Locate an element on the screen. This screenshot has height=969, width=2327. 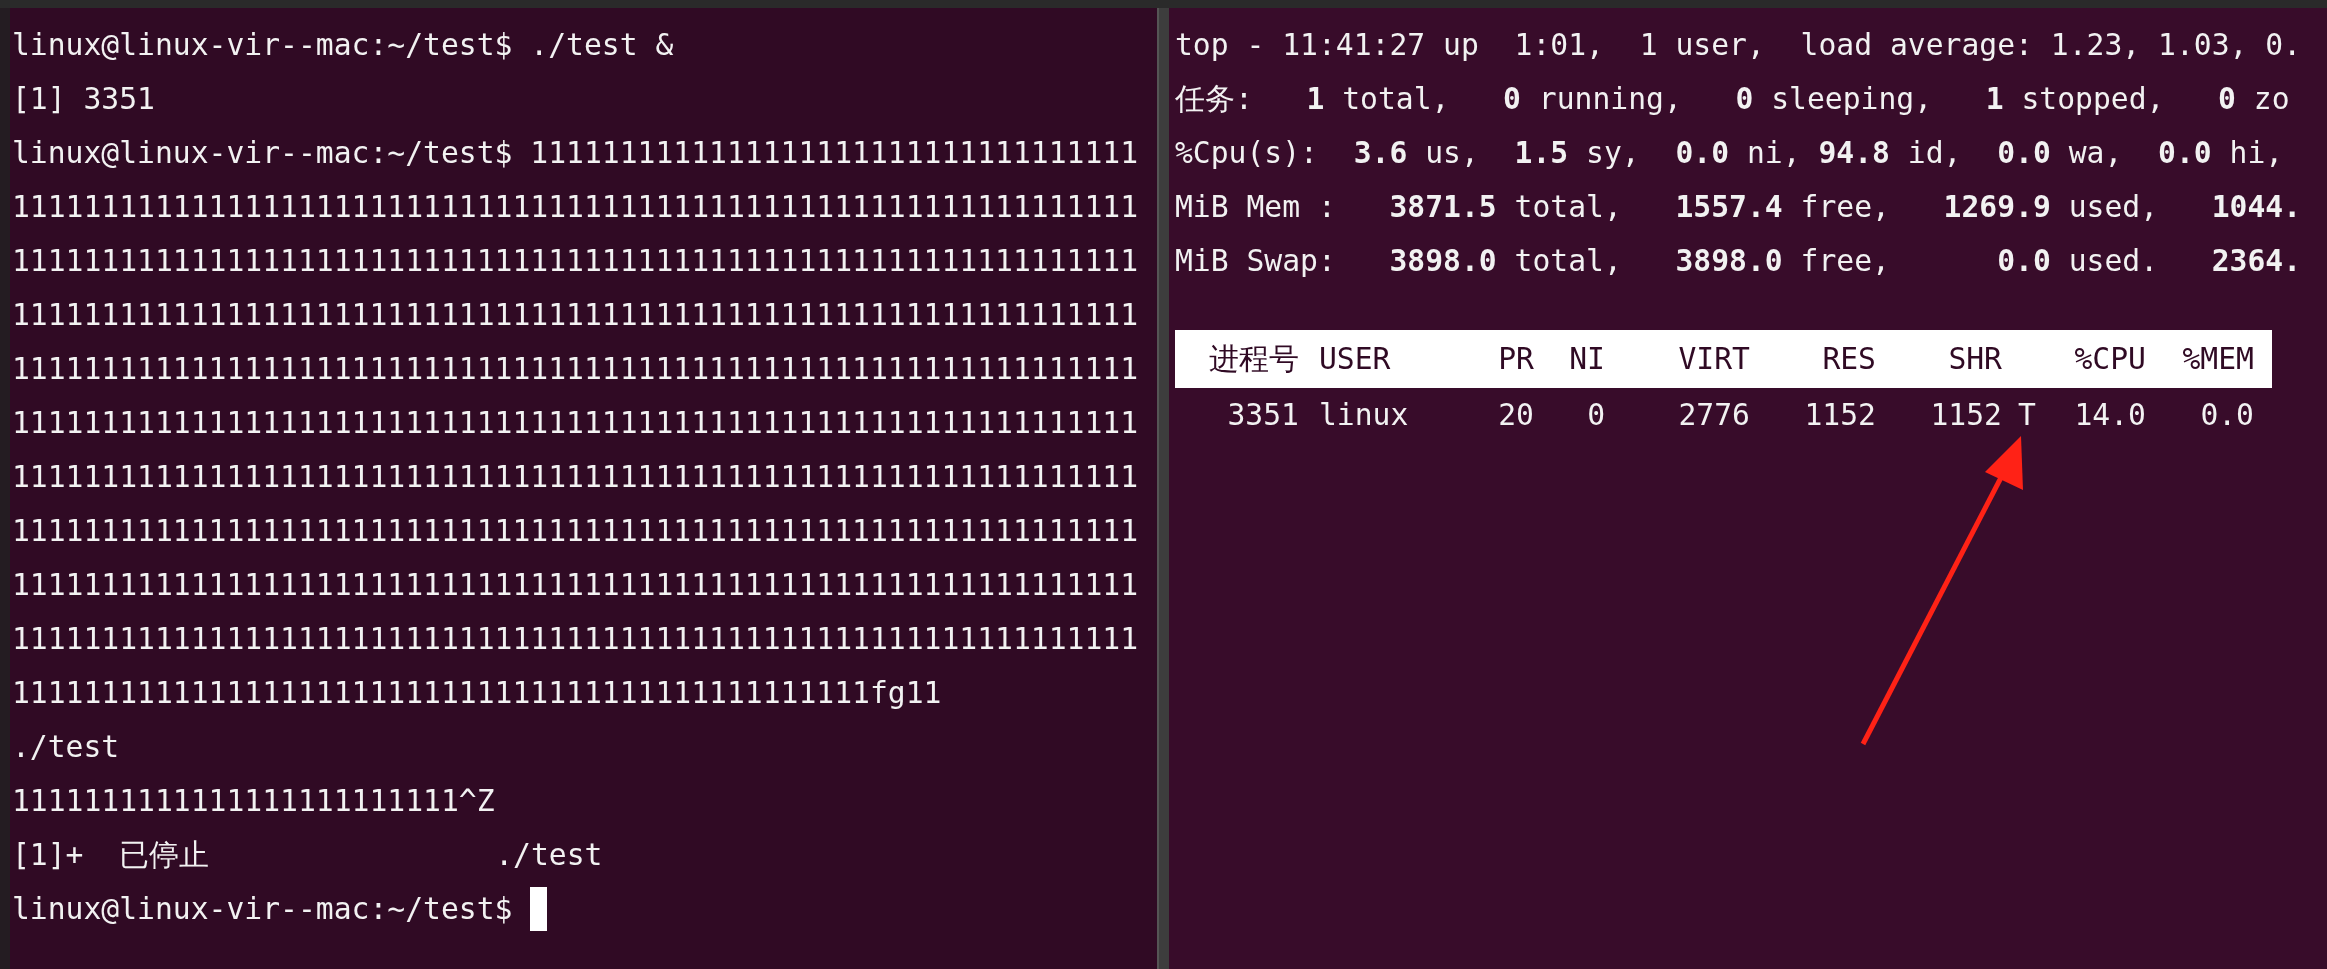
table-cell-text: 20 is located at coordinates (1515, 415).